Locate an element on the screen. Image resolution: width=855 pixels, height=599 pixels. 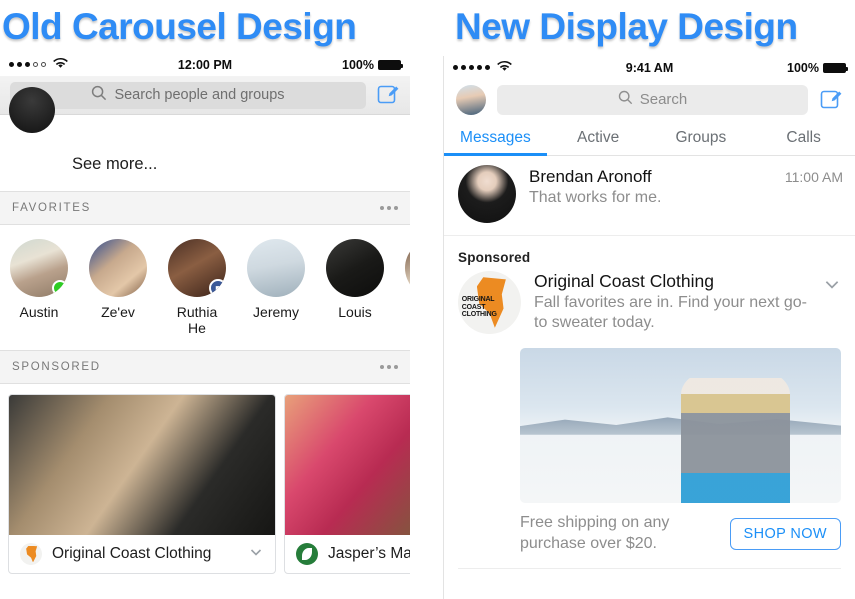
favorites-row: Austin Ze'ev ■ Ruthia He Jeremy Louis is located at coordinates (205, 280).